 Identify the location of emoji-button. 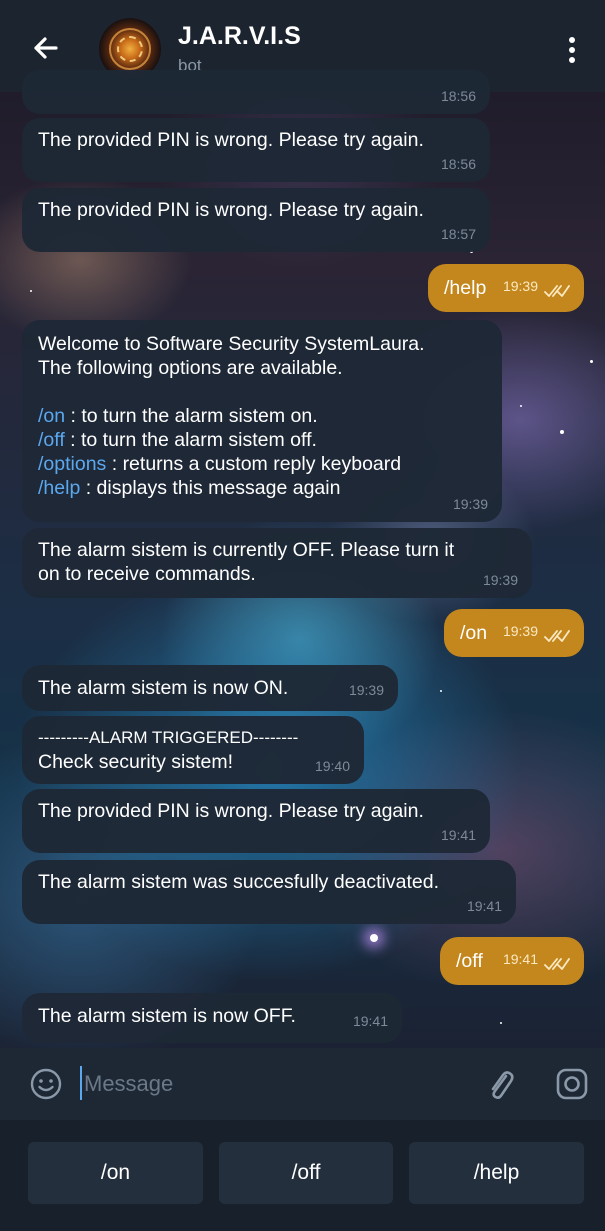
(46, 1084).